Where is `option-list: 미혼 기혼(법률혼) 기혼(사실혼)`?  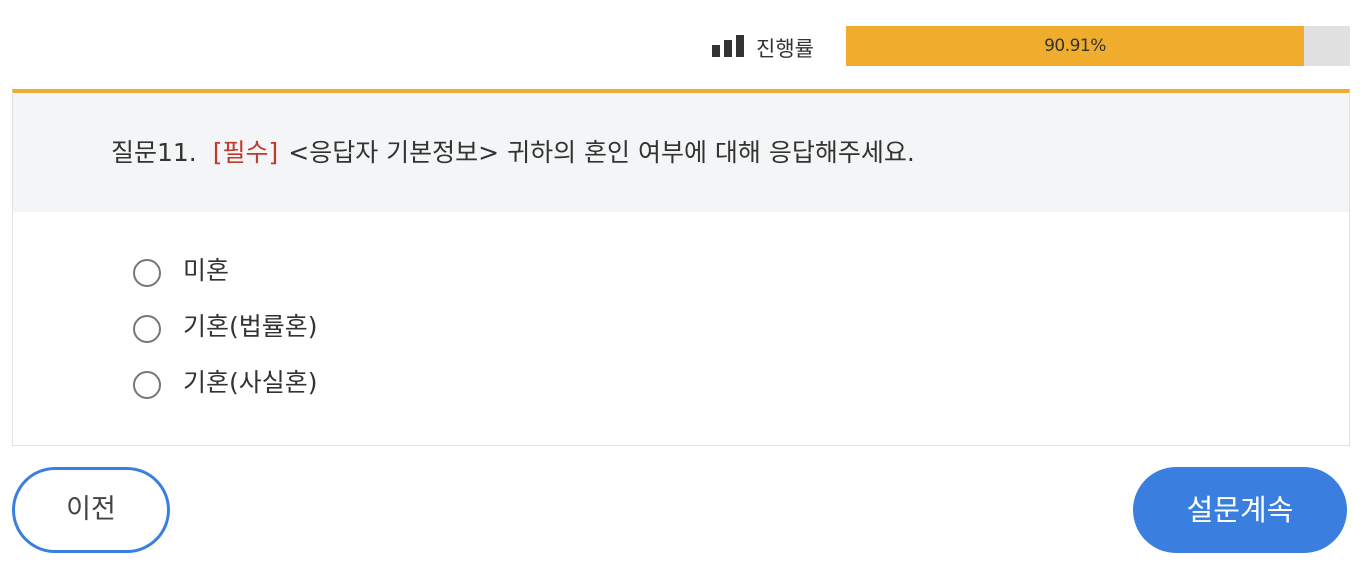
option-list: 미혼 기혼(법률혼) 기혼(사실혼) is located at coordinates (333, 337).